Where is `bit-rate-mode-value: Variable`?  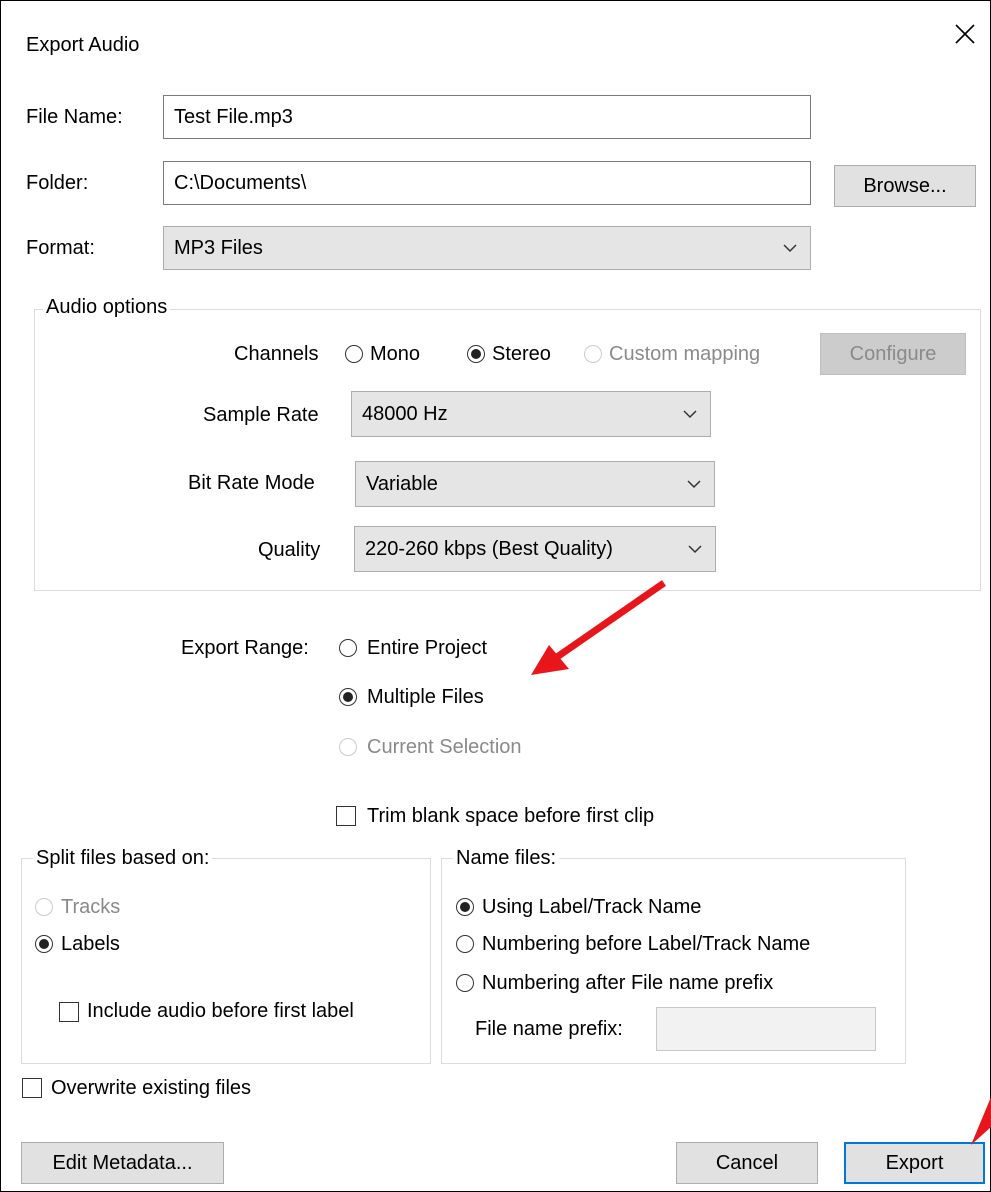
bit-rate-mode-value: Variable is located at coordinates (402, 483).